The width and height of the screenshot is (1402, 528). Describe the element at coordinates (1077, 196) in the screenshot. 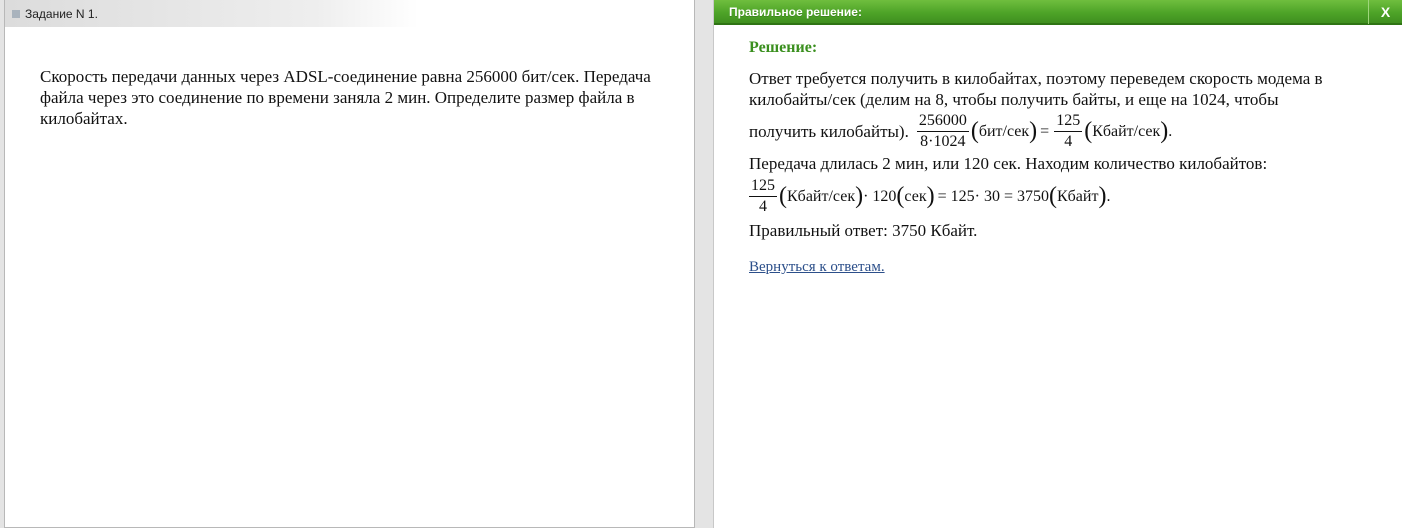

I see `unit-kbytes: (Кбайт)` at that location.